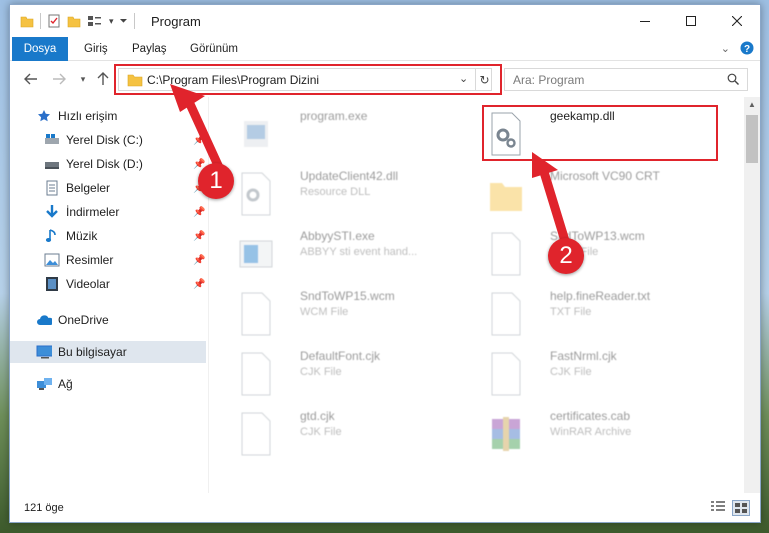 The image size is (769, 533). What do you see at coordinates (566, 256) in the screenshot?
I see `step-2-badge: 2` at bounding box center [566, 256].